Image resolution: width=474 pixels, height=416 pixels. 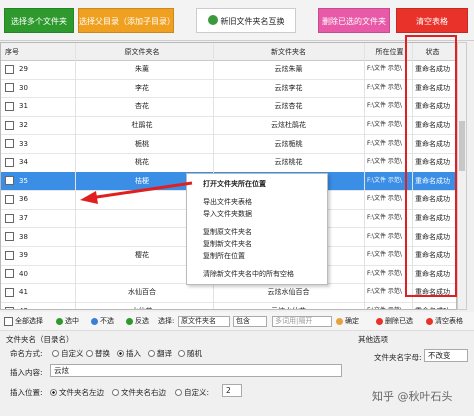 I want to click on check-icon, so click(x=59, y=321).